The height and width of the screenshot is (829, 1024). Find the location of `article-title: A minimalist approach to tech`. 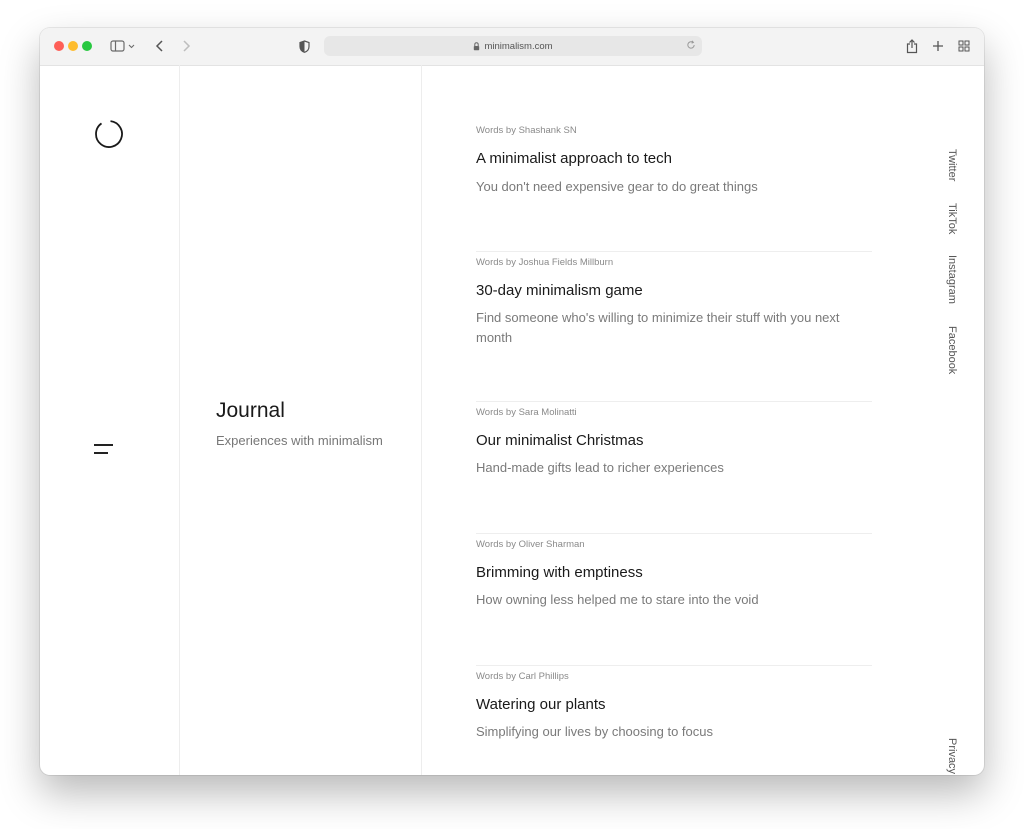

article-title: A minimalist approach to tech is located at coordinates (574, 158).